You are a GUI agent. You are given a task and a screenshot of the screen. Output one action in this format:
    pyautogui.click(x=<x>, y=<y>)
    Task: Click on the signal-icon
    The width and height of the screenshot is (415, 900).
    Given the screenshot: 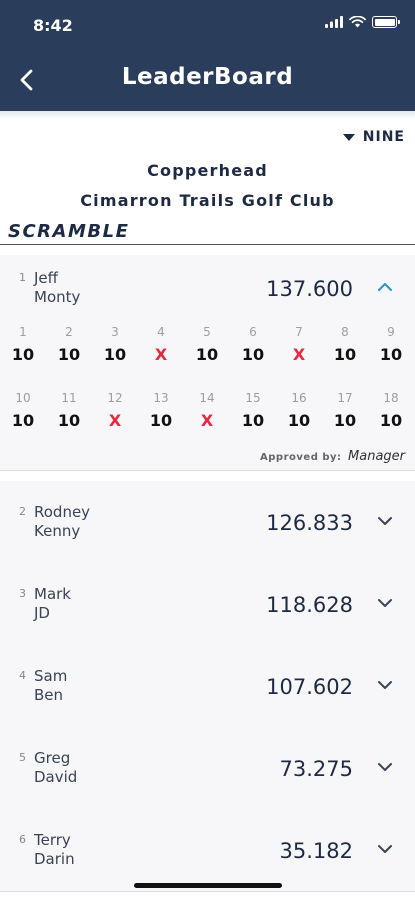 What is the action you would take?
    pyautogui.click(x=334, y=22)
    